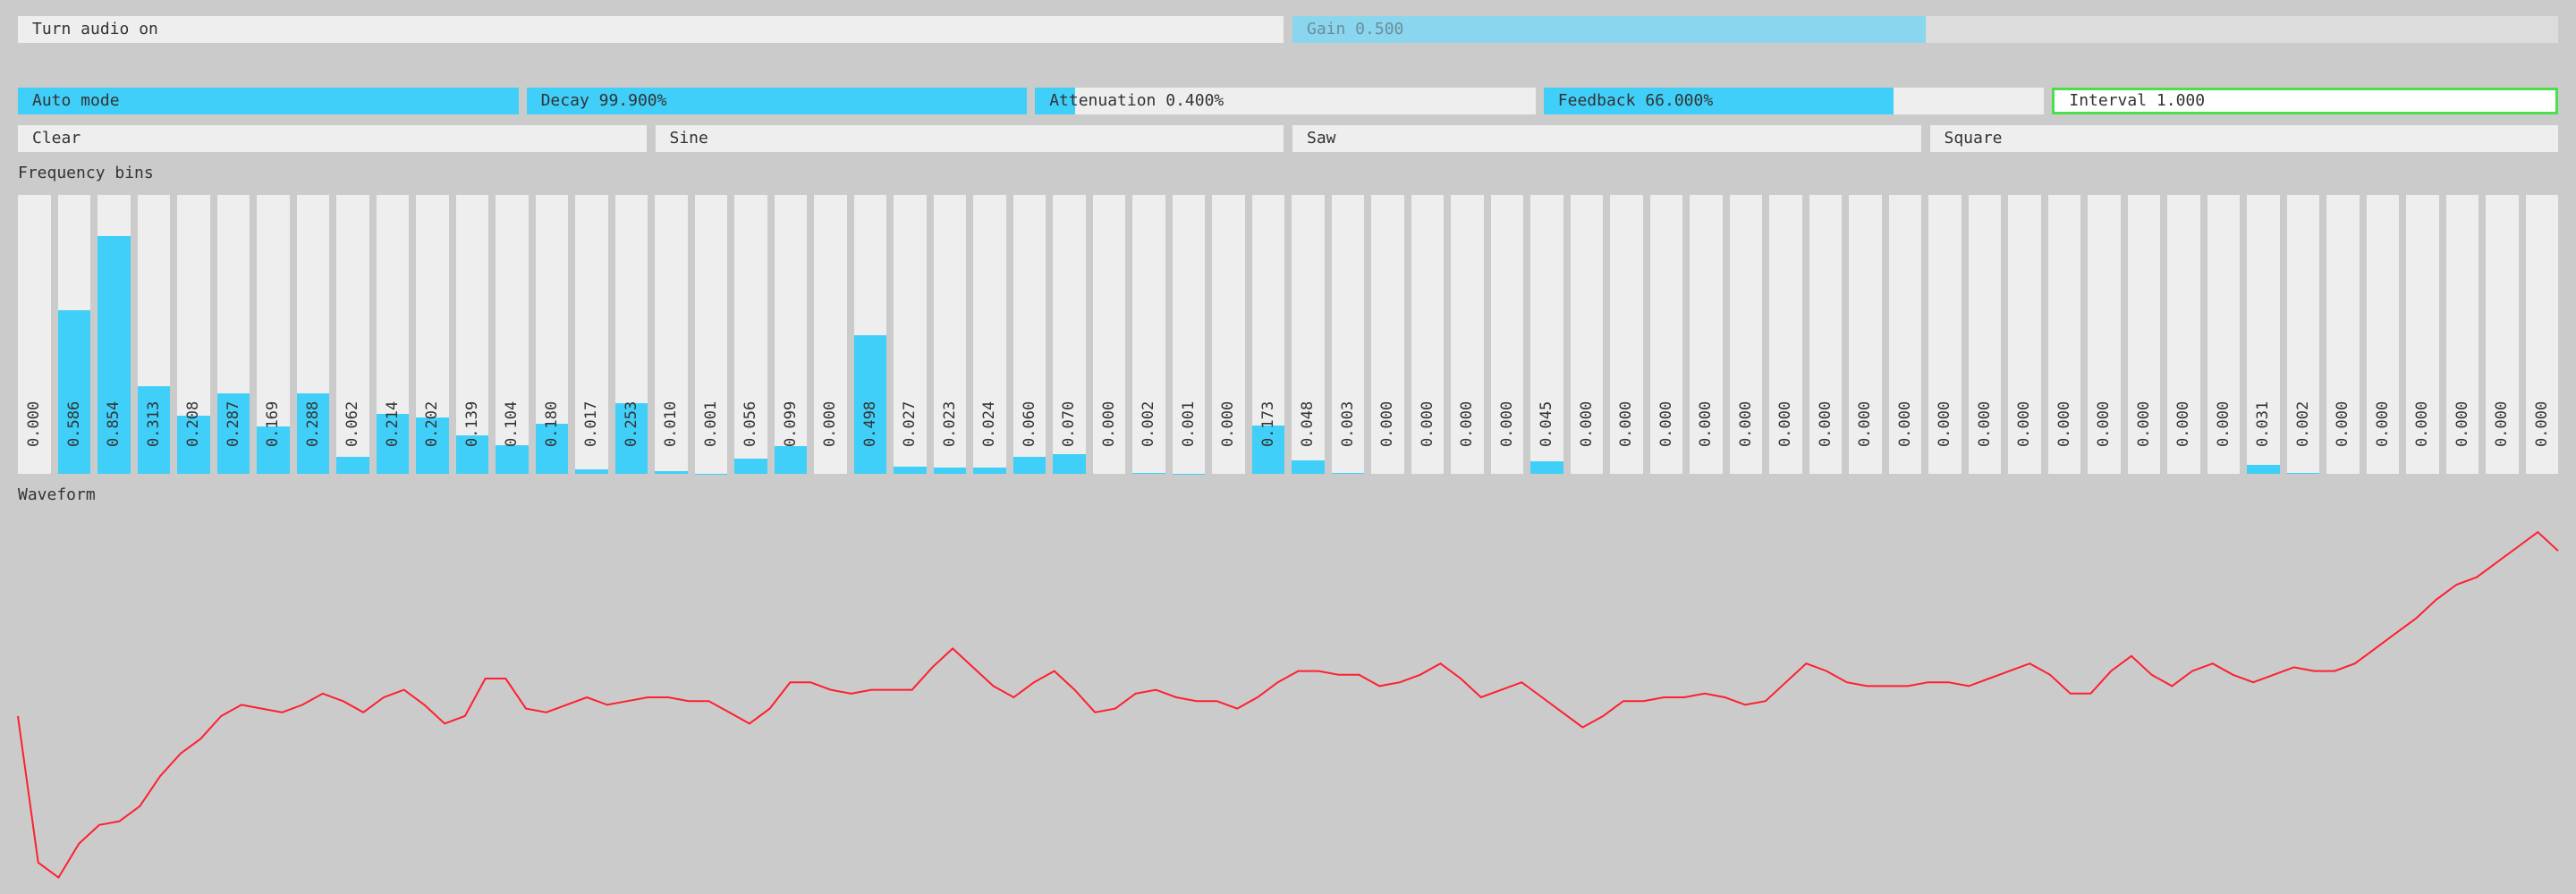 This screenshot has height=894, width=2576. Describe the element at coordinates (949, 424) in the screenshot. I see `frequency-bin-value: 0.023` at that location.